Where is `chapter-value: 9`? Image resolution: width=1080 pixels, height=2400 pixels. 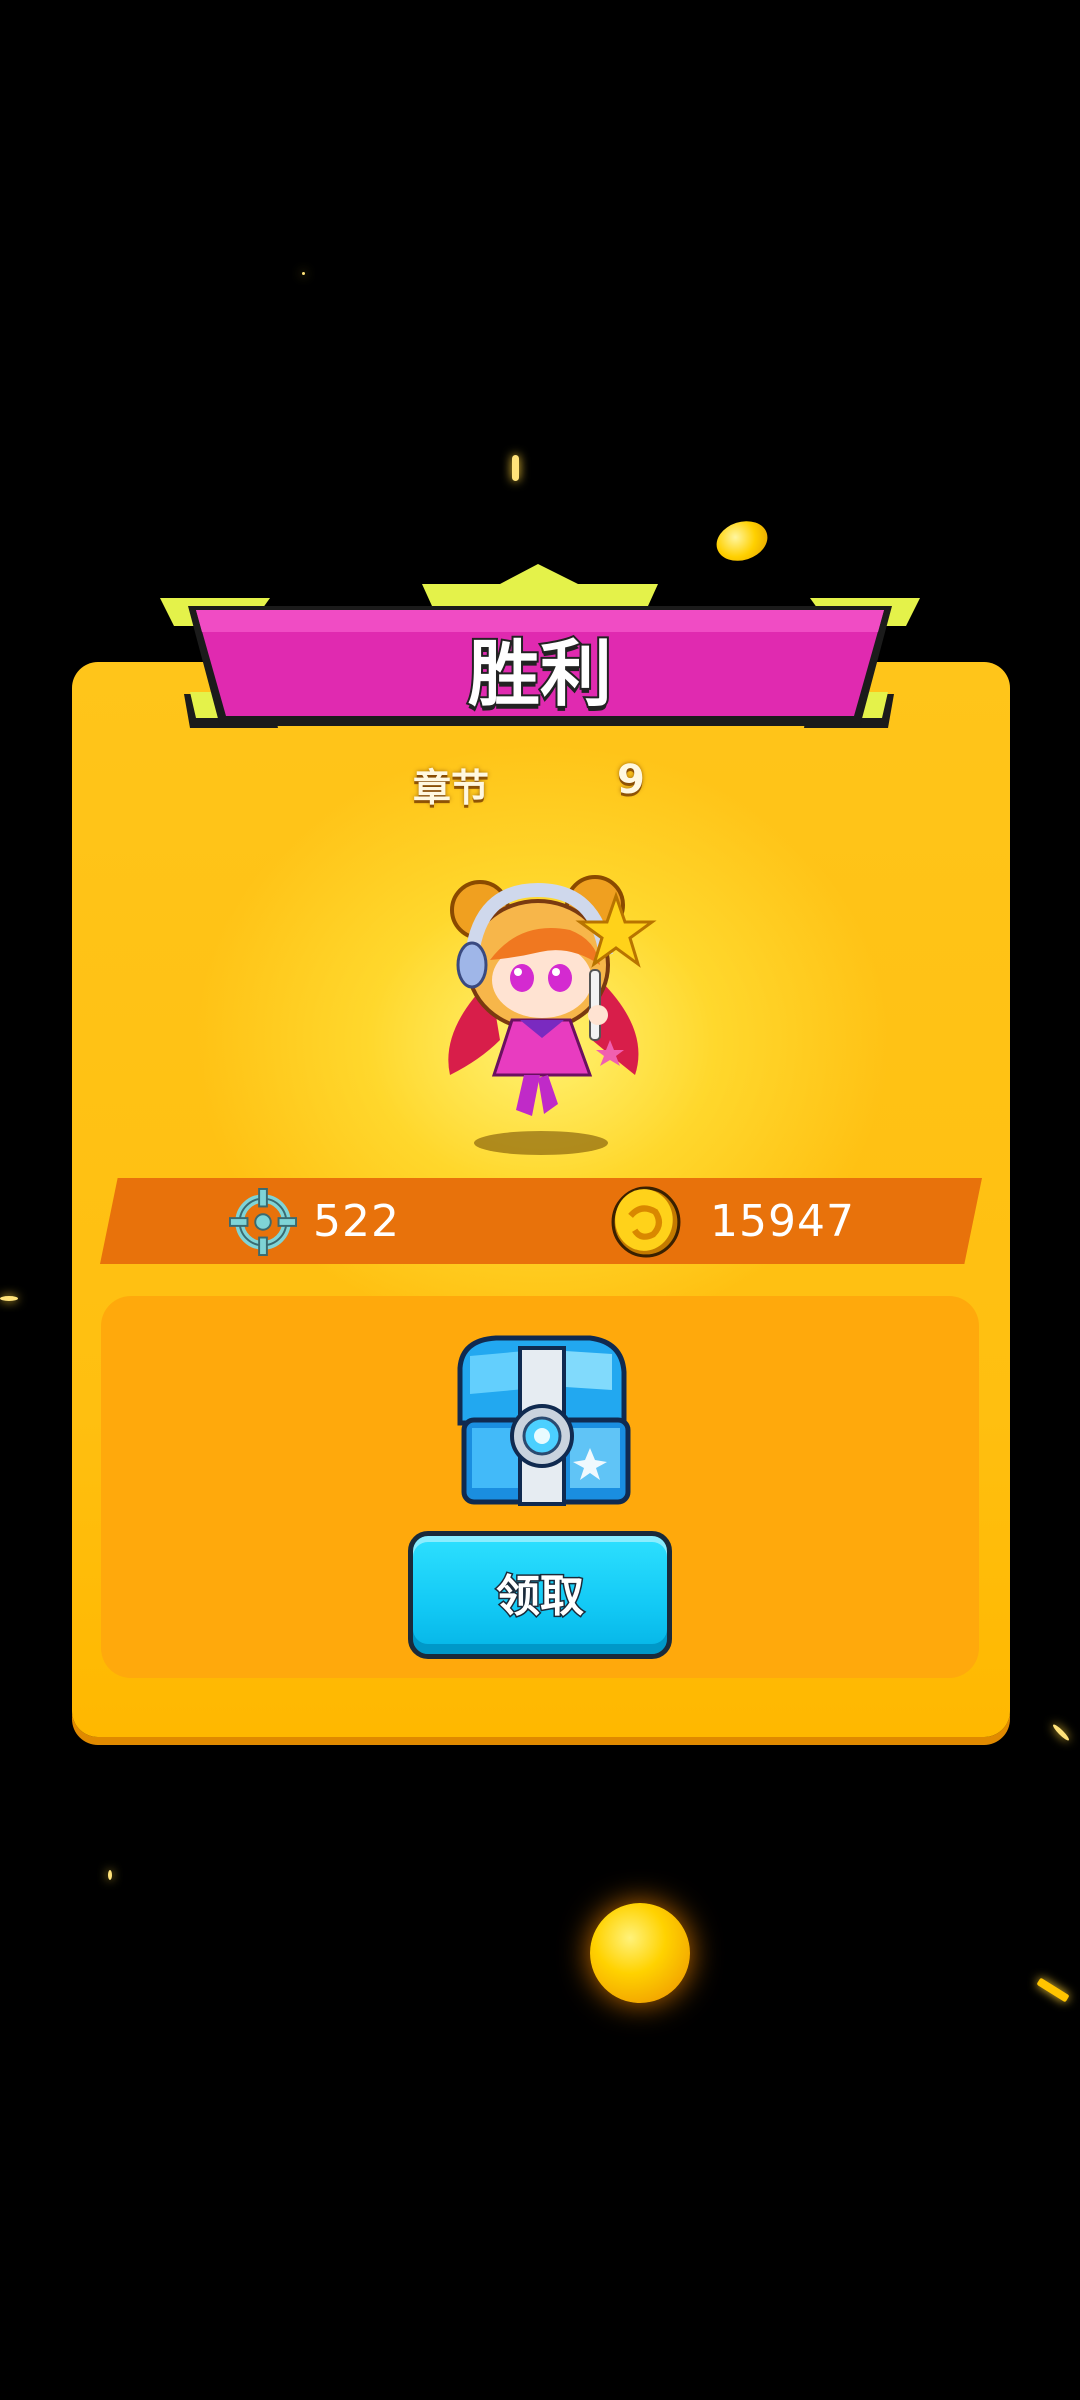
chapter-value: 9 is located at coordinates (631, 780).